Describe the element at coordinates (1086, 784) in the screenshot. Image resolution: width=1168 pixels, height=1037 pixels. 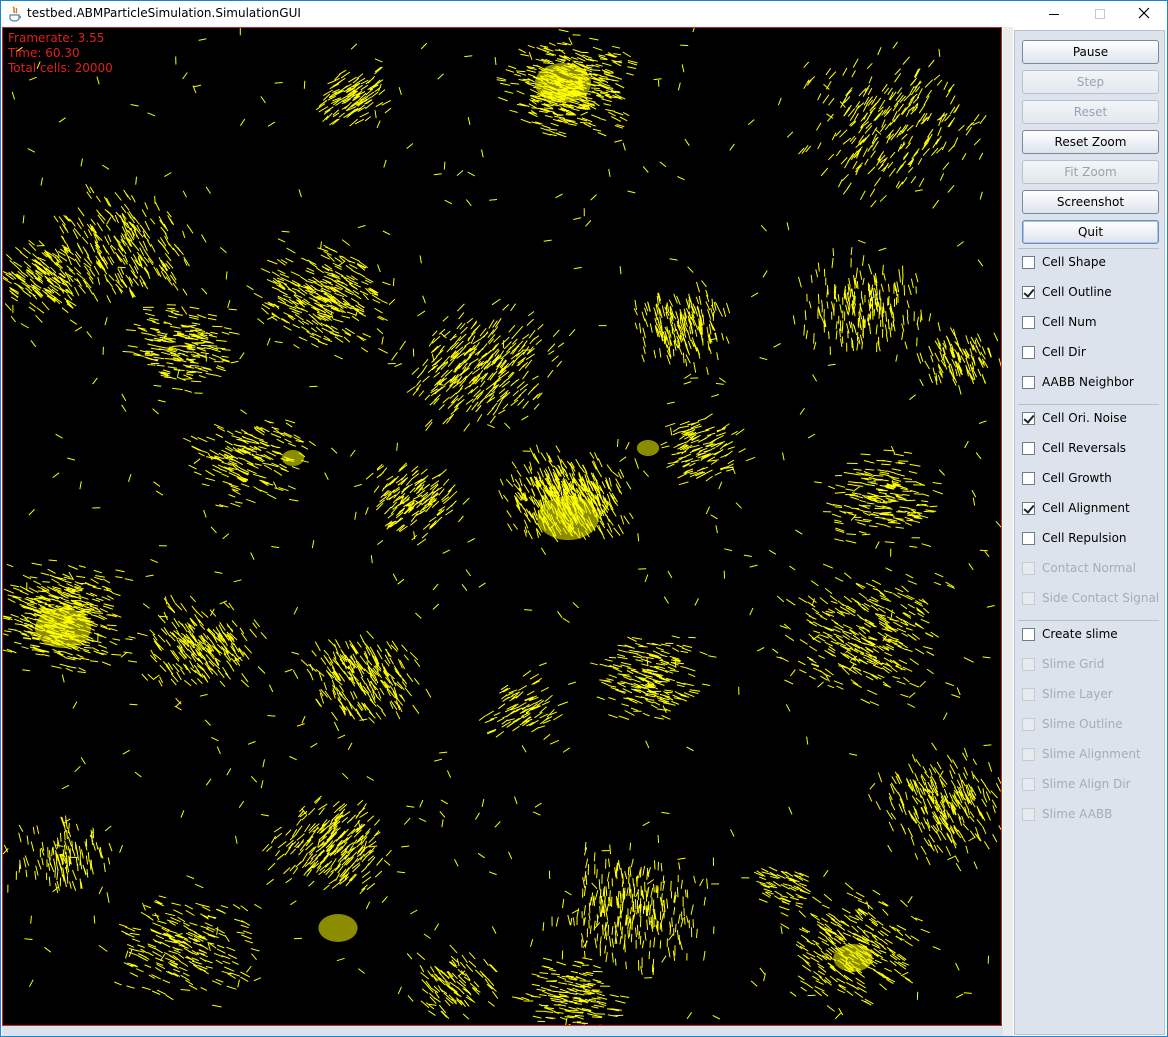
I see `checkbox-label: Slime Align Dir` at that location.